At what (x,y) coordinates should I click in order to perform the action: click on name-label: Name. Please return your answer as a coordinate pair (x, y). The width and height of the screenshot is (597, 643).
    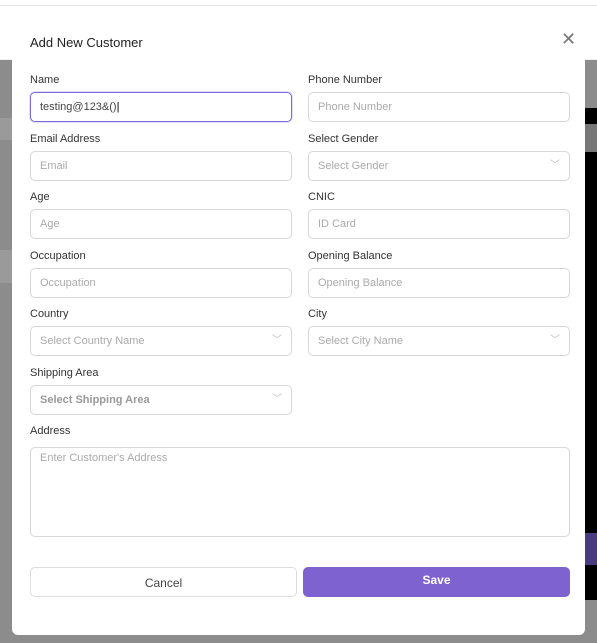
    Looking at the image, I should click on (45, 80).